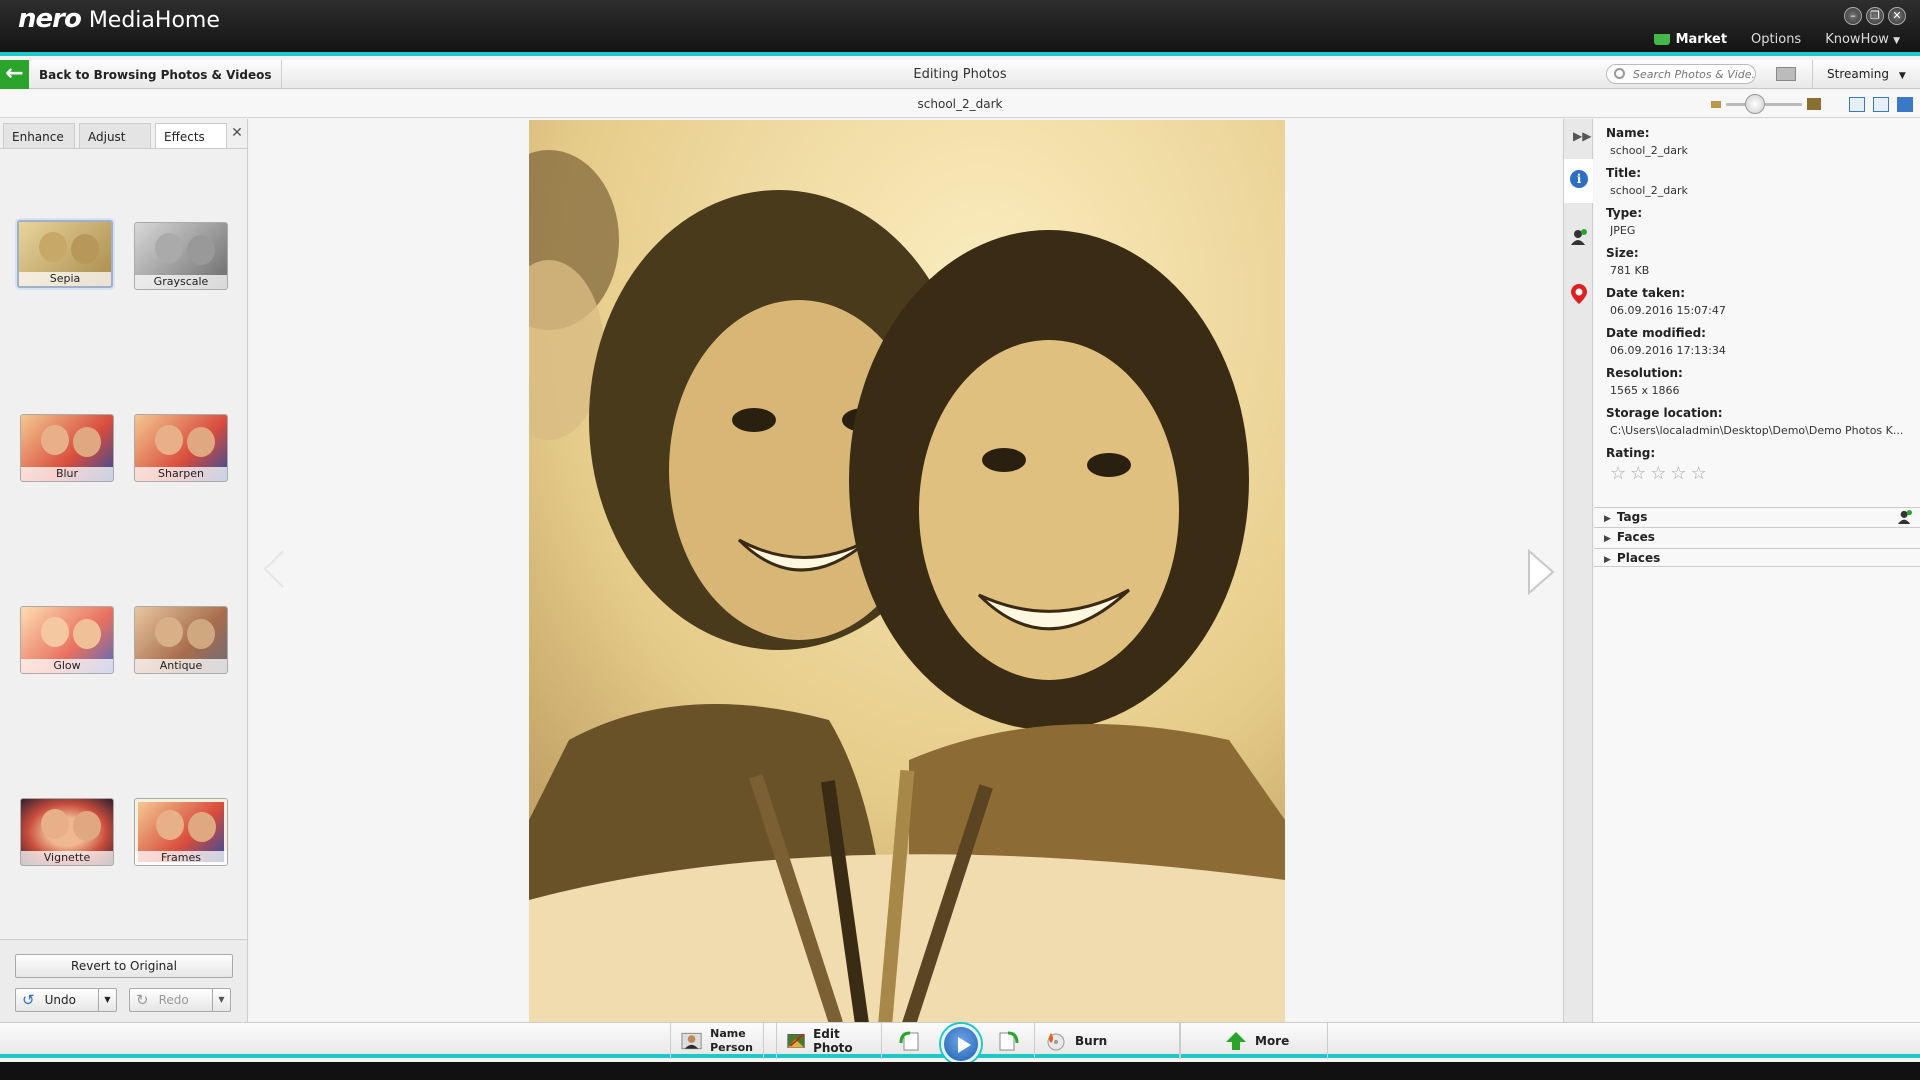  Describe the element at coordinates (1632, 517) in the screenshot. I see `section-label: Tags` at that location.